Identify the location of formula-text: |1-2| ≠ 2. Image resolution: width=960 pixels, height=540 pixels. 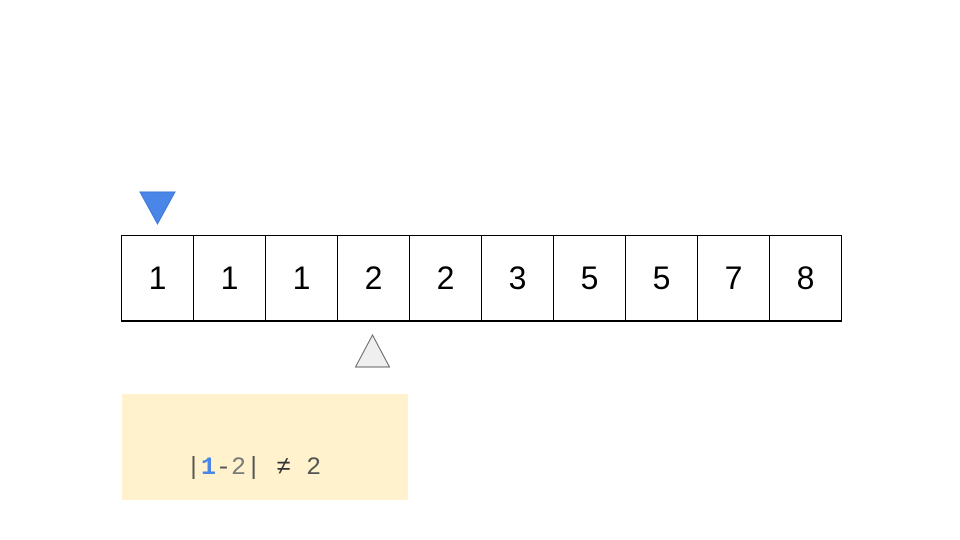
(253, 468).